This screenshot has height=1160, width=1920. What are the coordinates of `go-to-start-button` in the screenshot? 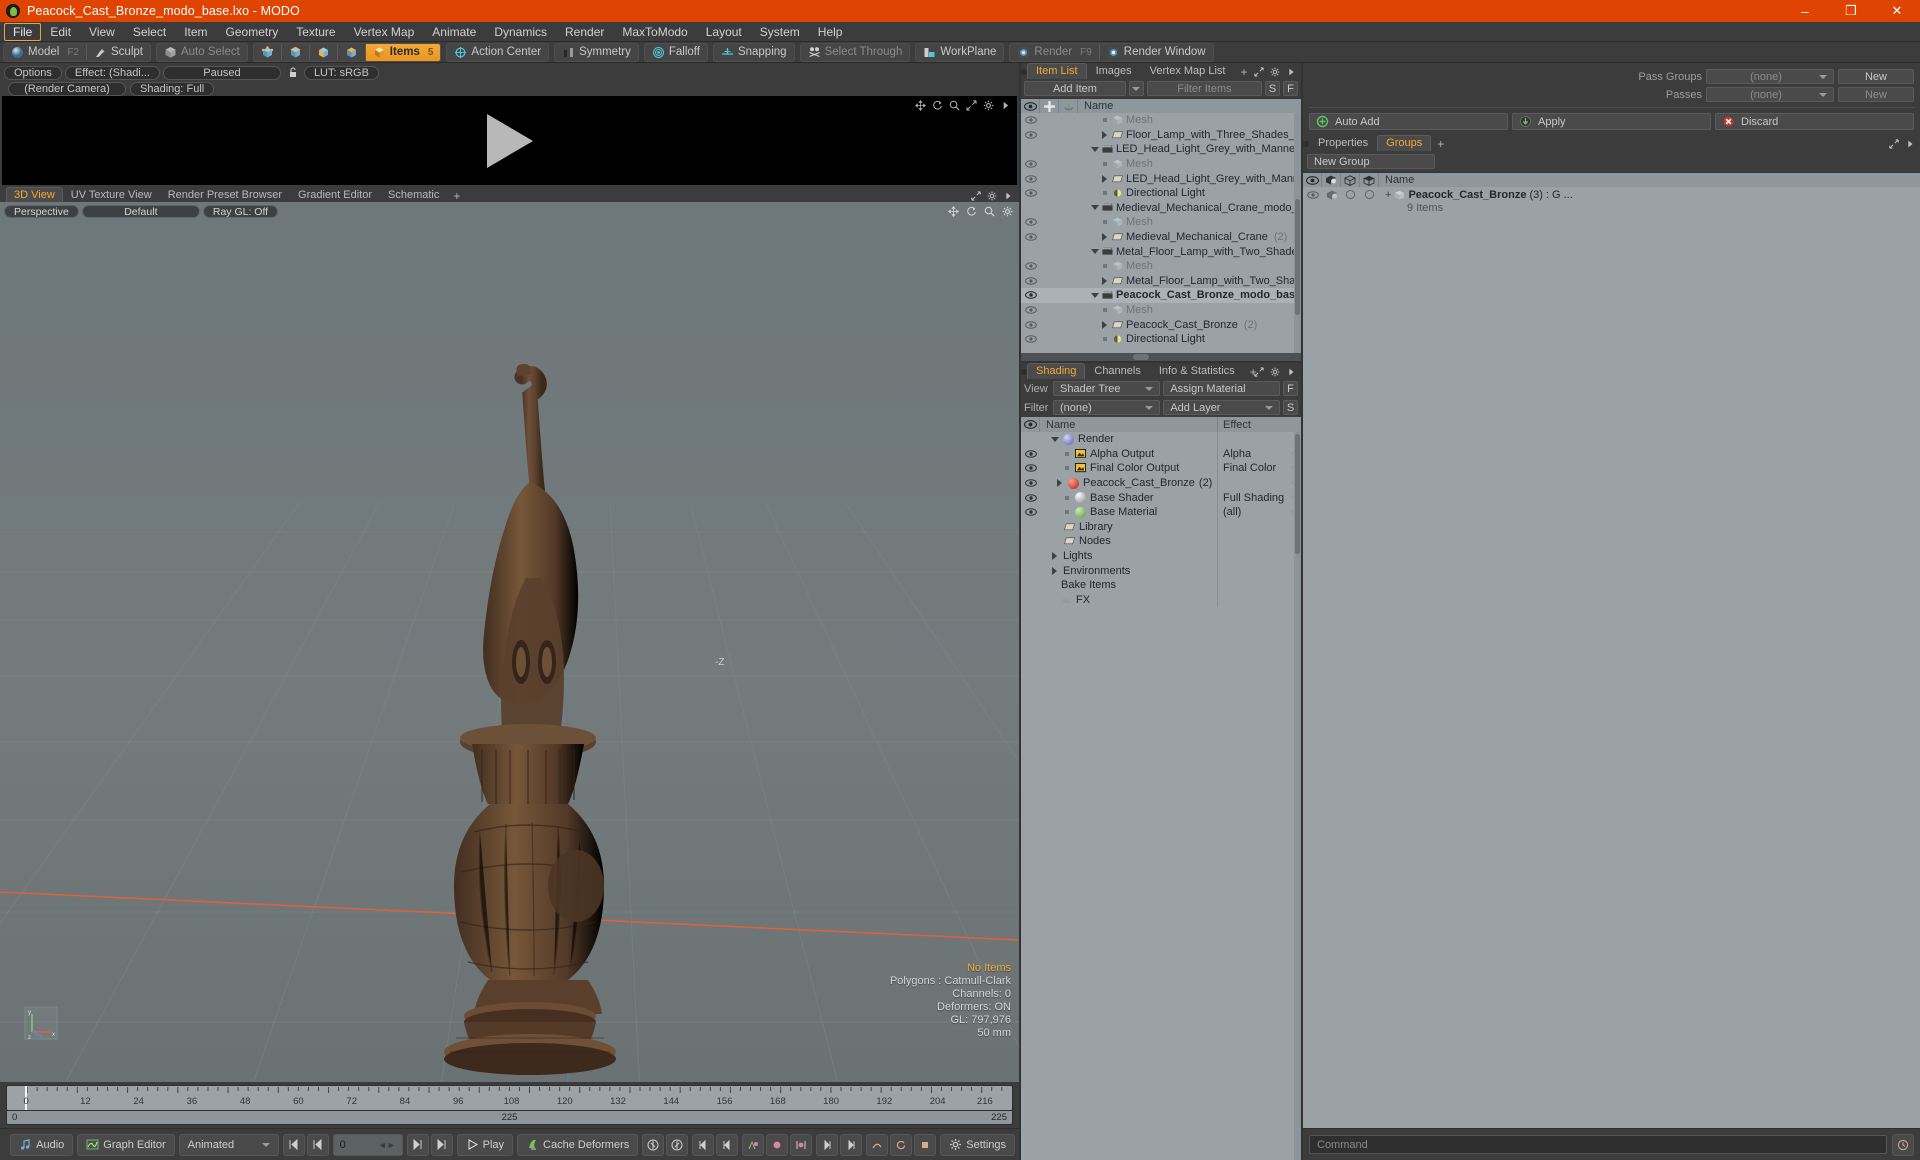 It's located at (293, 1144).